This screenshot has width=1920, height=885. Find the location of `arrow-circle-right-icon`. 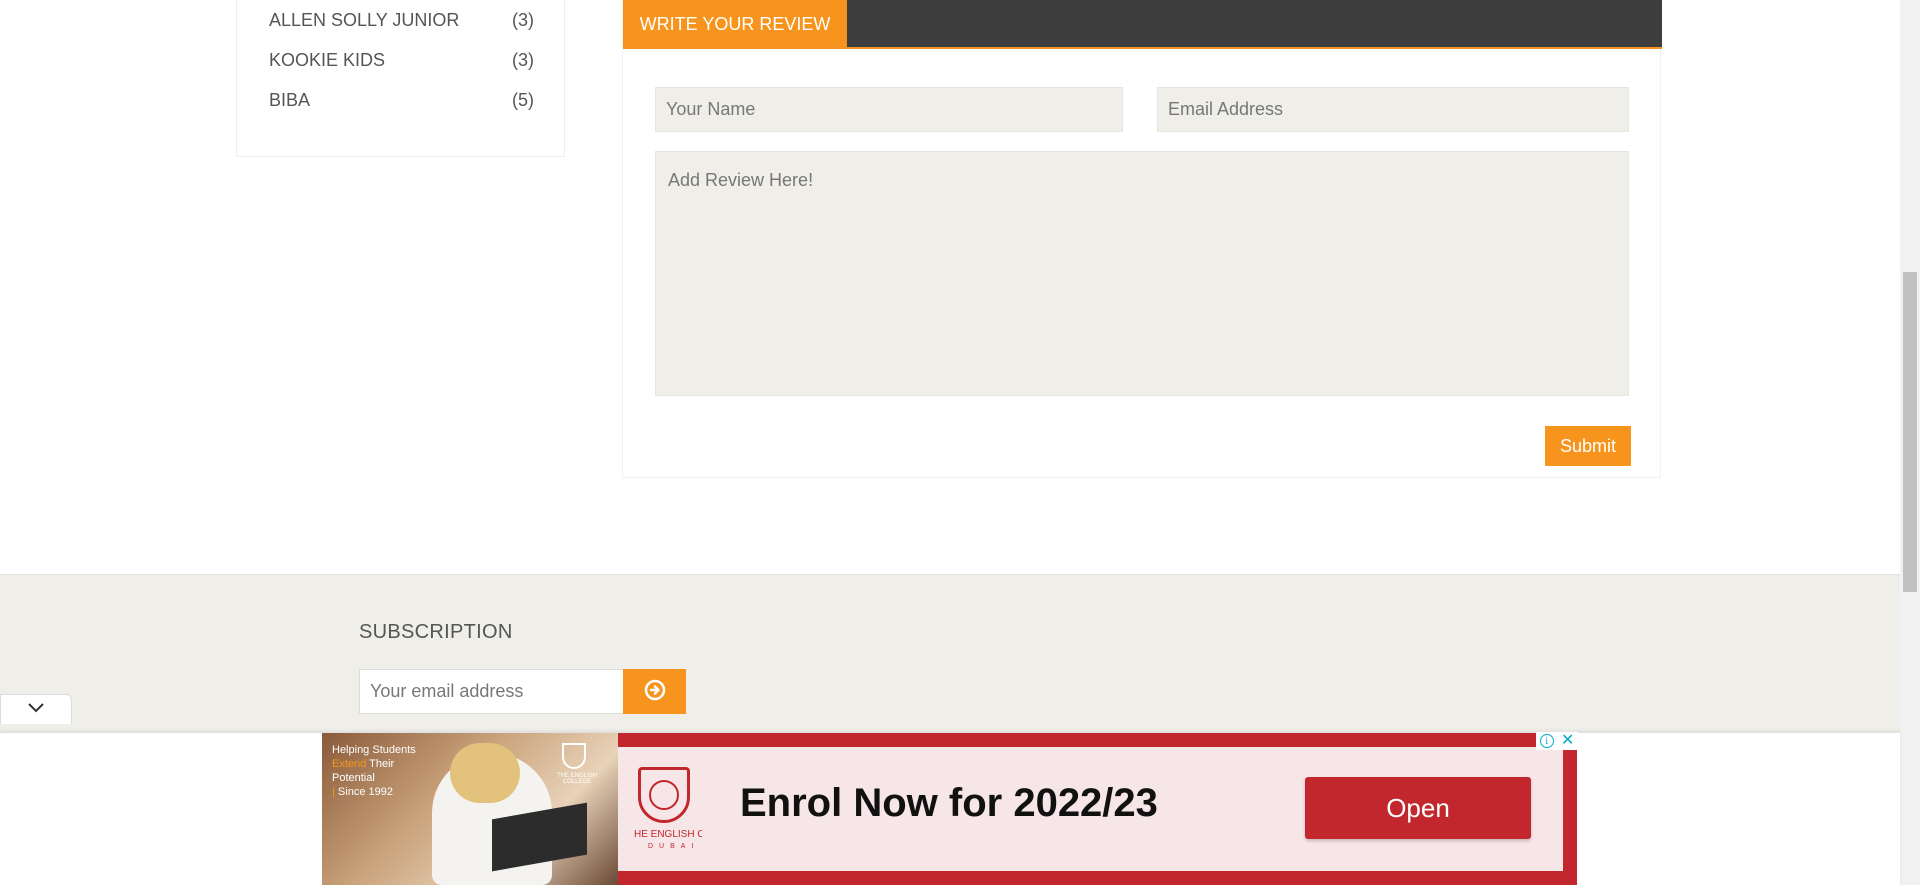

arrow-circle-right-icon is located at coordinates (655, 691).